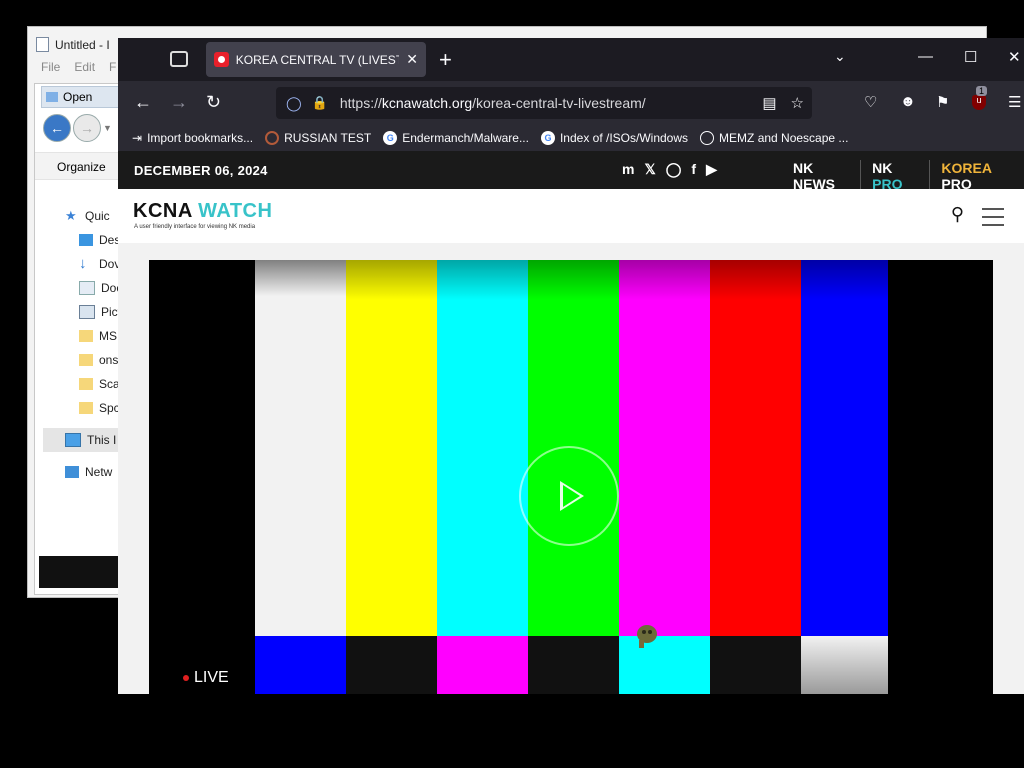  Describe the element at coordinates (957, 214) in the screenshot. I see `search-icon: ⚲` at that location.